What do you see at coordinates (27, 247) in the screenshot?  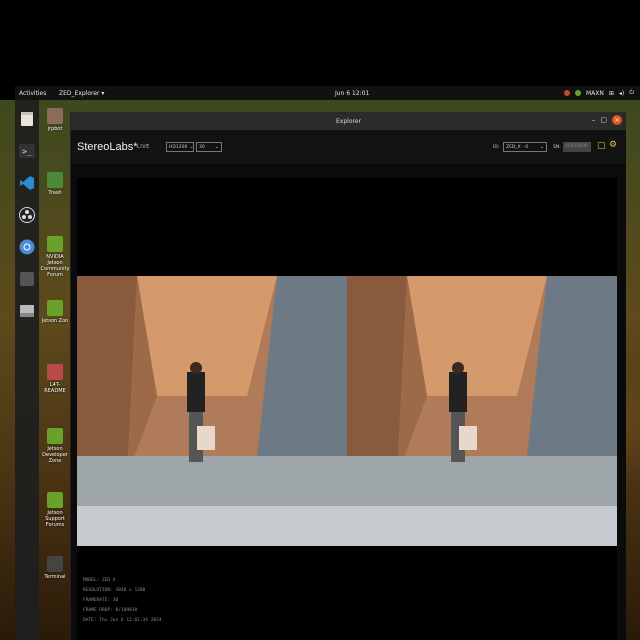 I see `chromium-icon` at bounding box center [27, 247].